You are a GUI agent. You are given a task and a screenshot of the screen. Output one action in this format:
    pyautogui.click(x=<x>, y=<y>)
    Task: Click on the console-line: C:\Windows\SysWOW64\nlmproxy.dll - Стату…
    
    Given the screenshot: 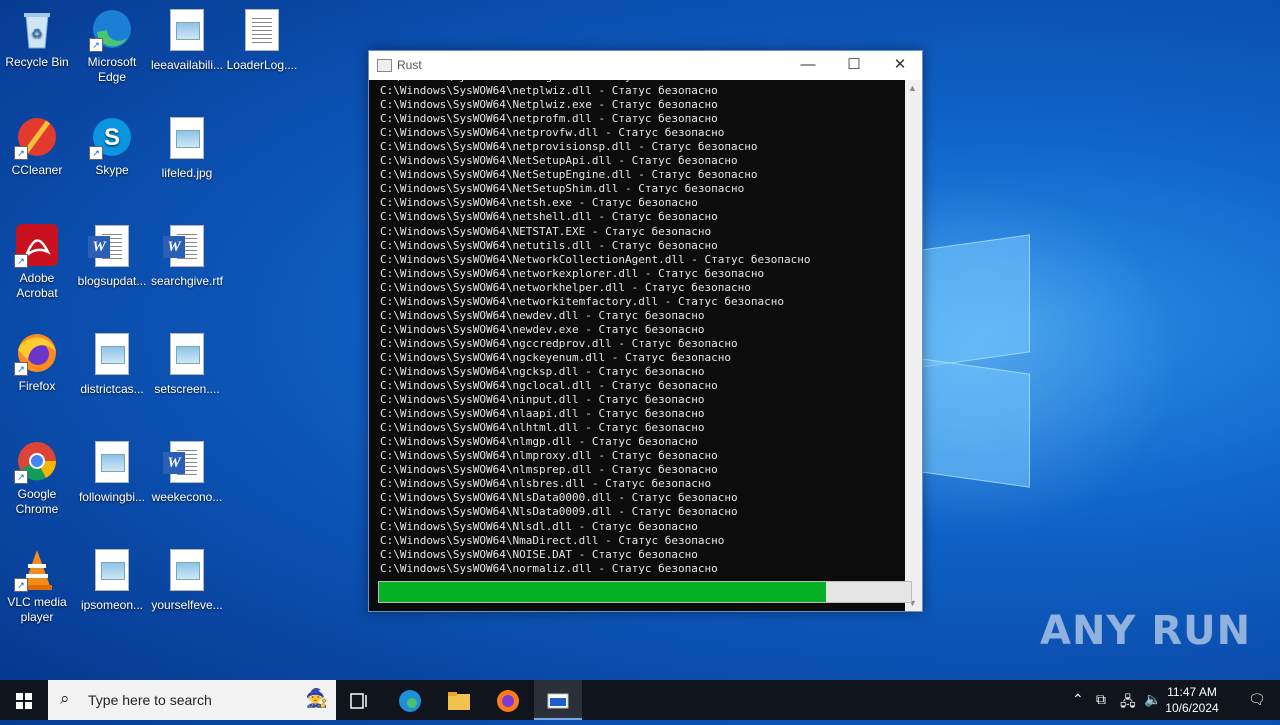 What is the action you would take?
    pyautogui.click(x=549, y=456)
    